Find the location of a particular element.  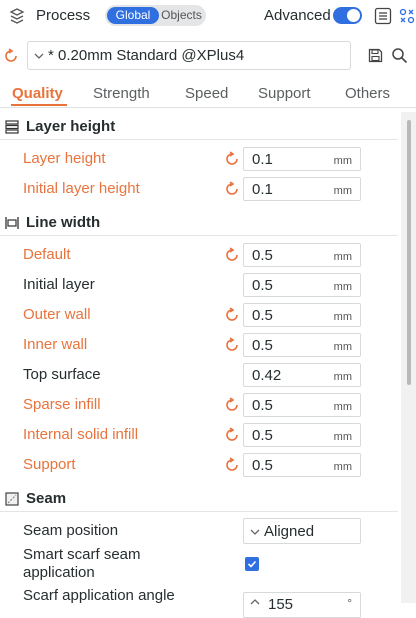

scrollbar-thumb is located at coordinates (409, 252).